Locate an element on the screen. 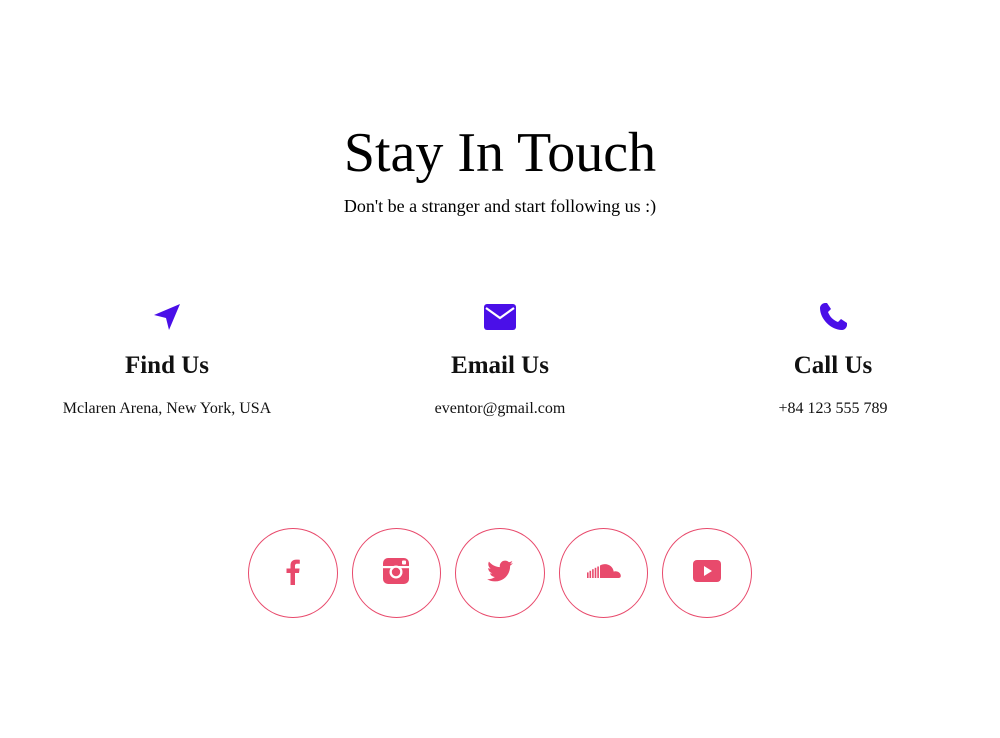  contact-phone: +84 123 555 789 is located at coordinates (833, 409).